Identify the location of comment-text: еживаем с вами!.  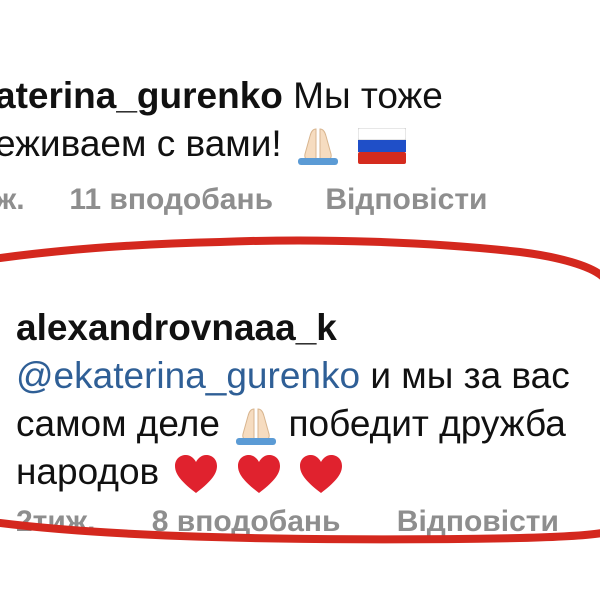
(141, 143).